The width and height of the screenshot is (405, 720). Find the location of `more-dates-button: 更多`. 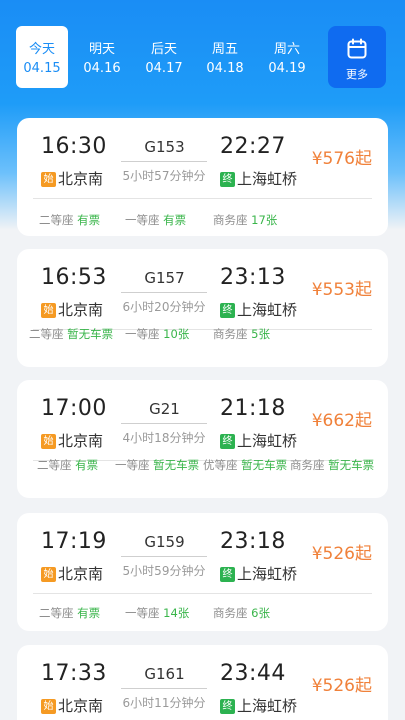

more-dates-button: 更多 is located at coordinates (357, 57).